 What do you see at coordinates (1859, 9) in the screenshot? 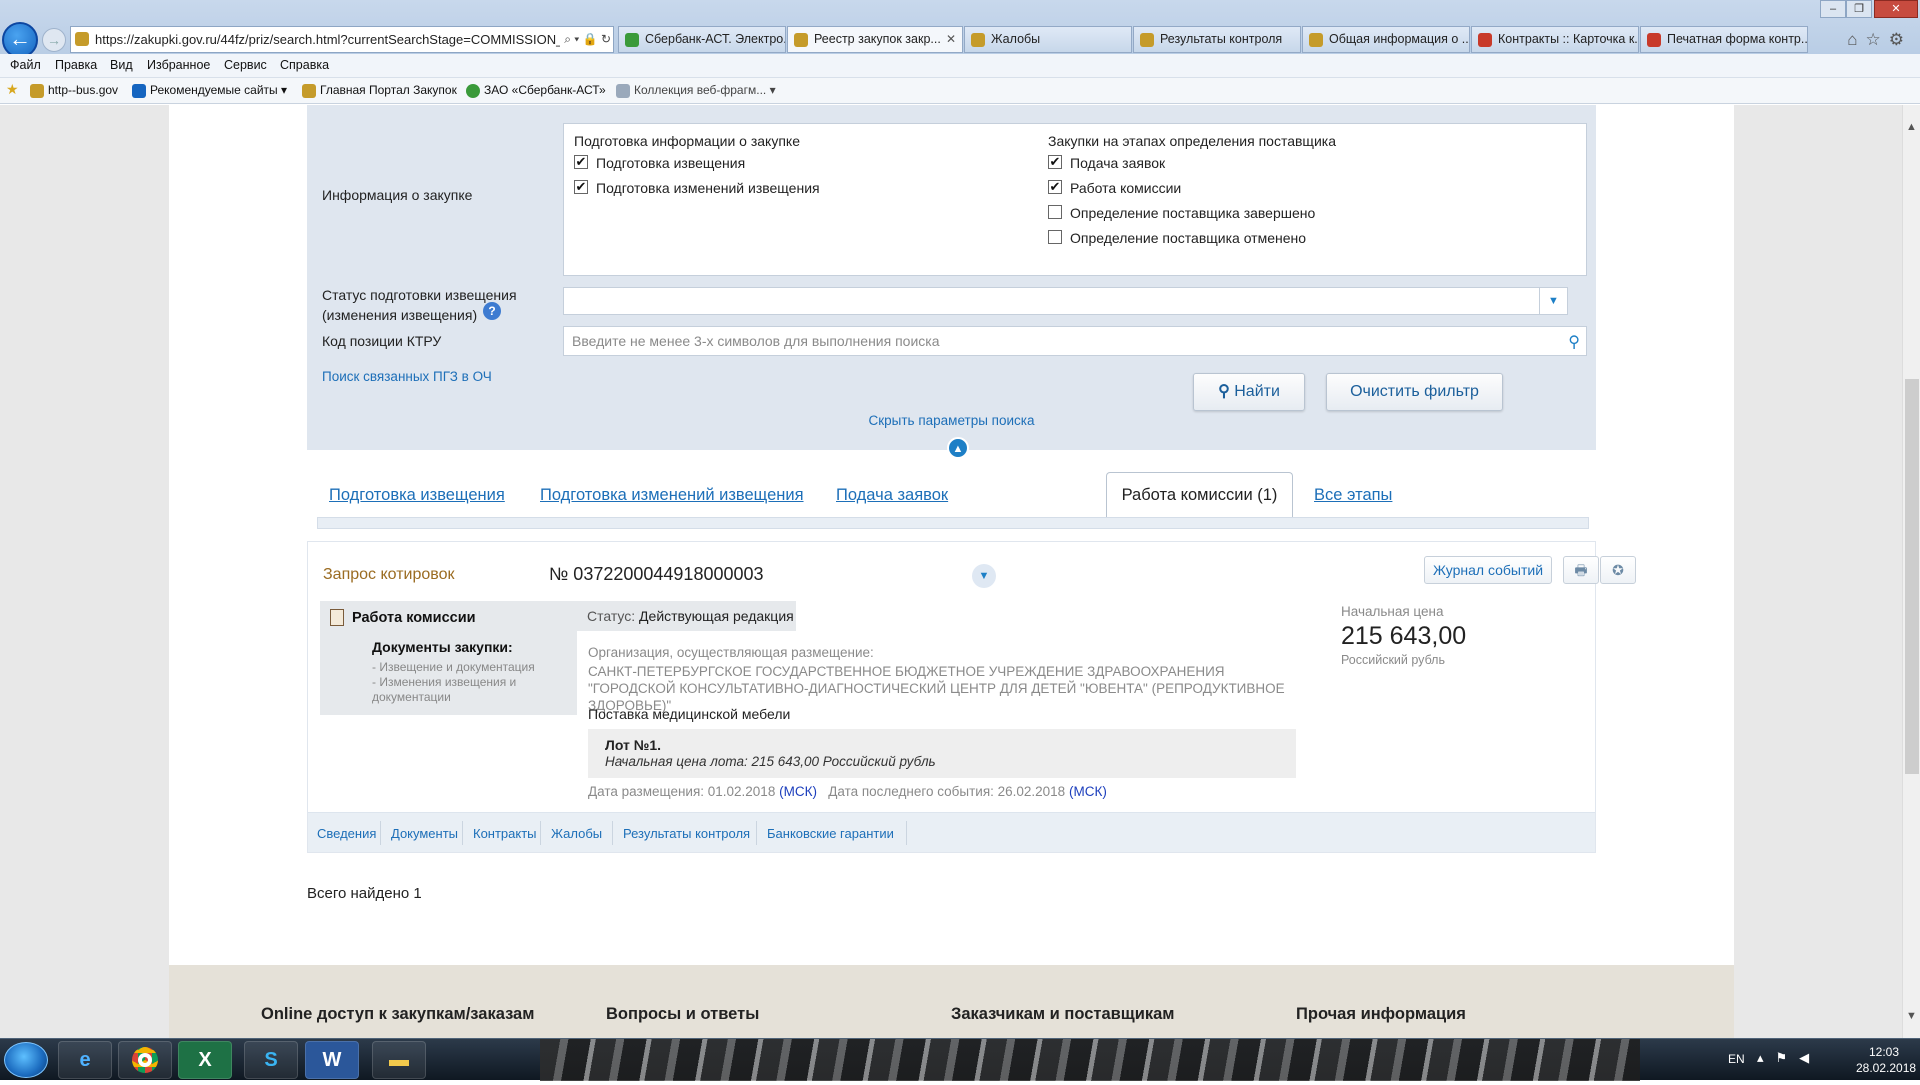
I see `restore-button: ❐` at bounding box center [1859, 9].